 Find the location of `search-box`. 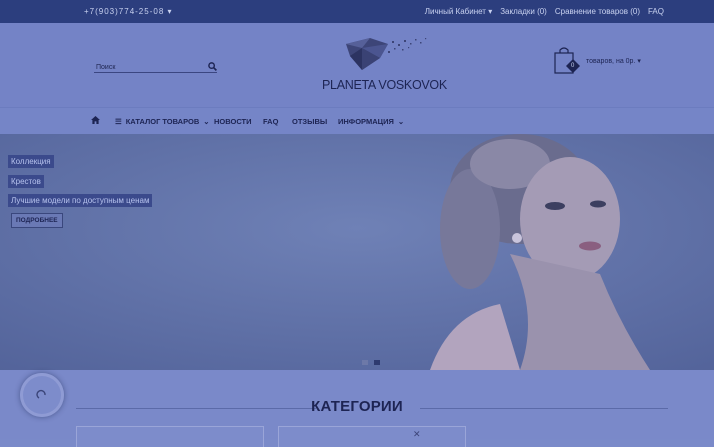

search-box is located at coordinates (155, 64).